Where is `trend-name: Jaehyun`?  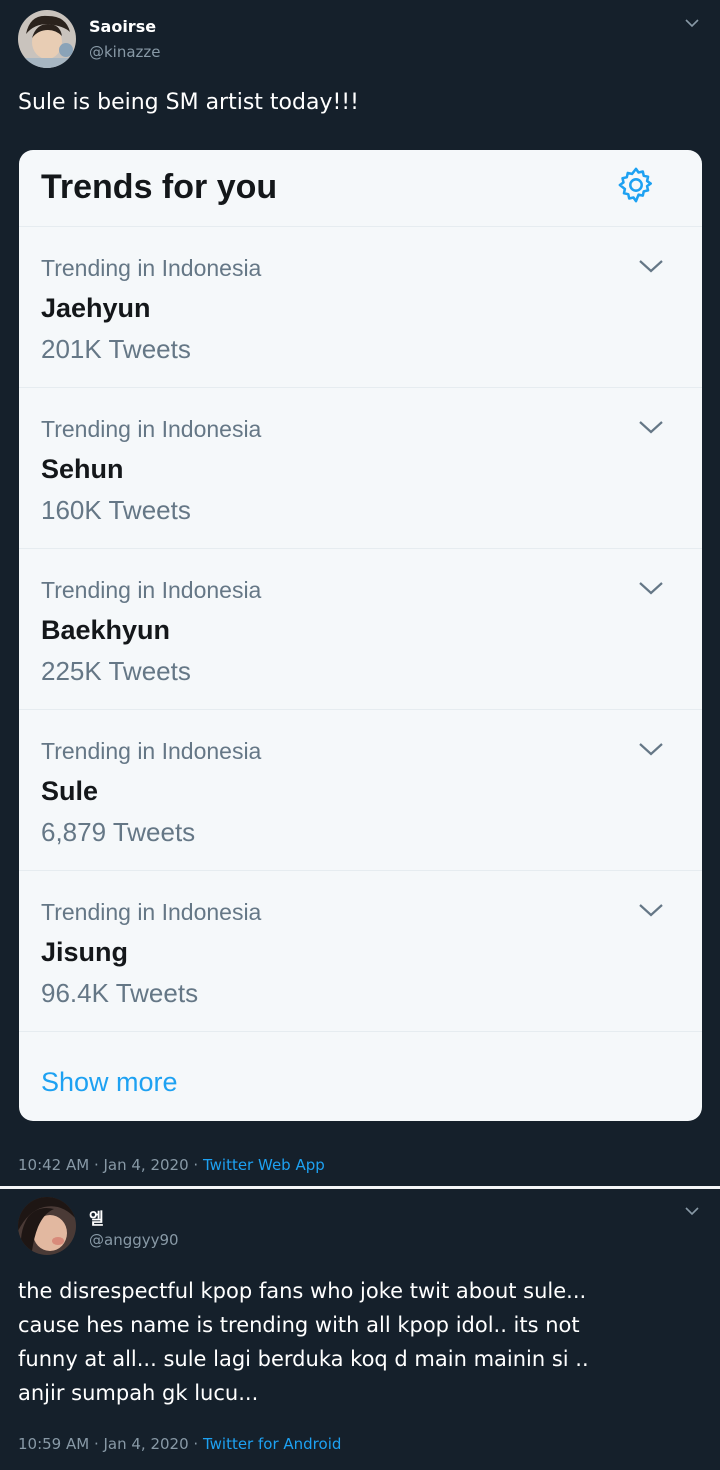 trend-name: Jaehyun is located at coordinates (96, 308).